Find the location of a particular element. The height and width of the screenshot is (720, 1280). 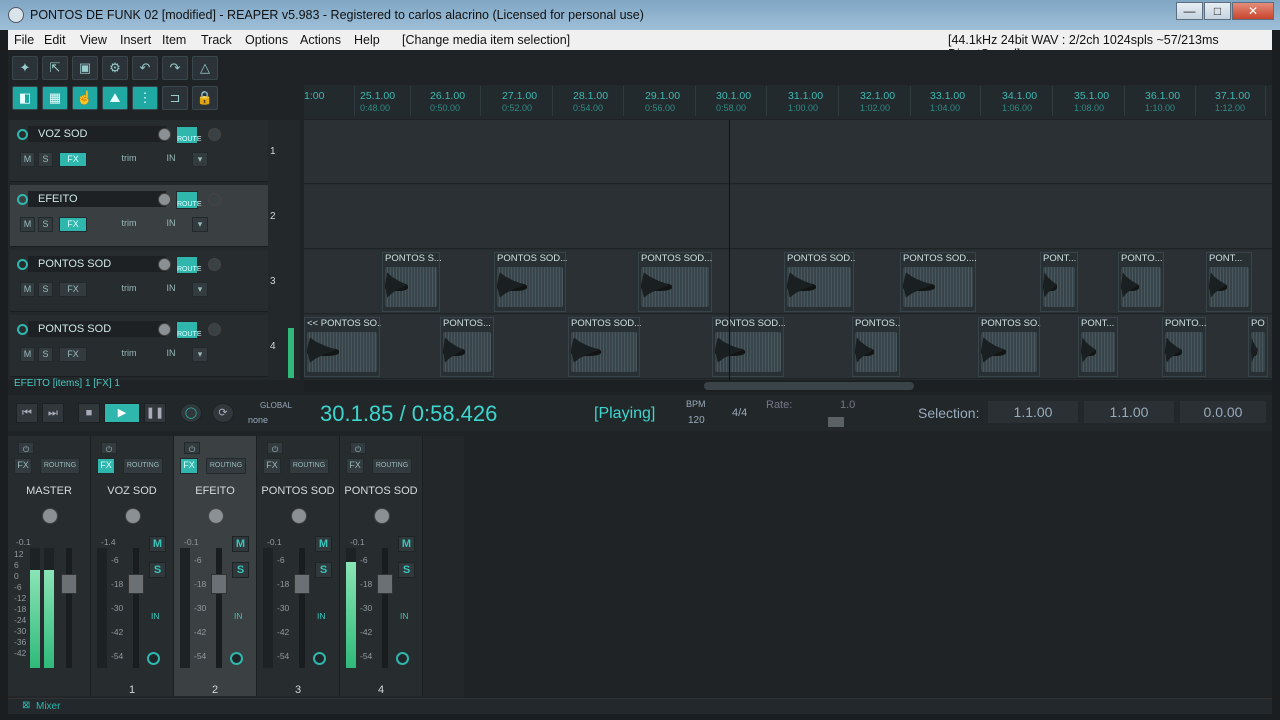

maximize-button: □ is located at coordinates (1217, 11).